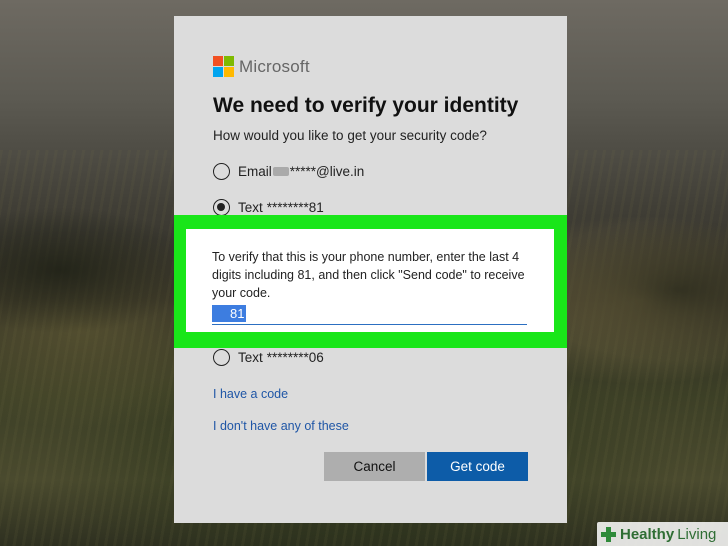  What do you see at coordinates (374, 466) in the screenshot?
I see `cancel-button: Cancel` at bounding box center [374, 466].